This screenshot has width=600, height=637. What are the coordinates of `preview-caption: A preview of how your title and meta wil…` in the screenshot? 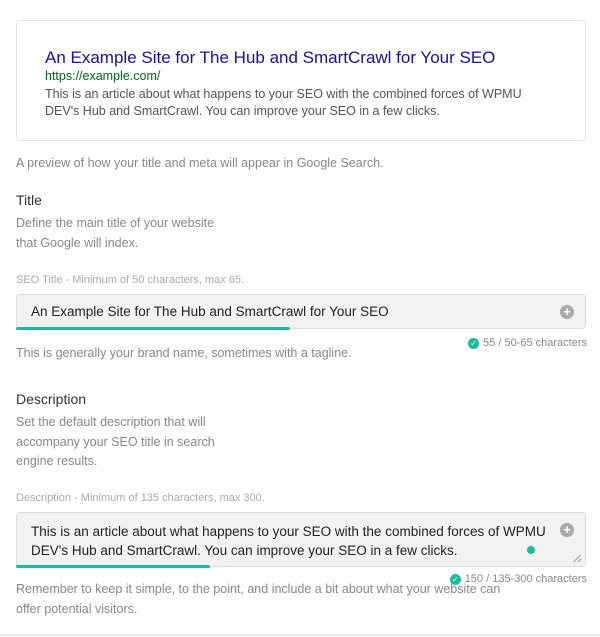 It's located at (200, 163).